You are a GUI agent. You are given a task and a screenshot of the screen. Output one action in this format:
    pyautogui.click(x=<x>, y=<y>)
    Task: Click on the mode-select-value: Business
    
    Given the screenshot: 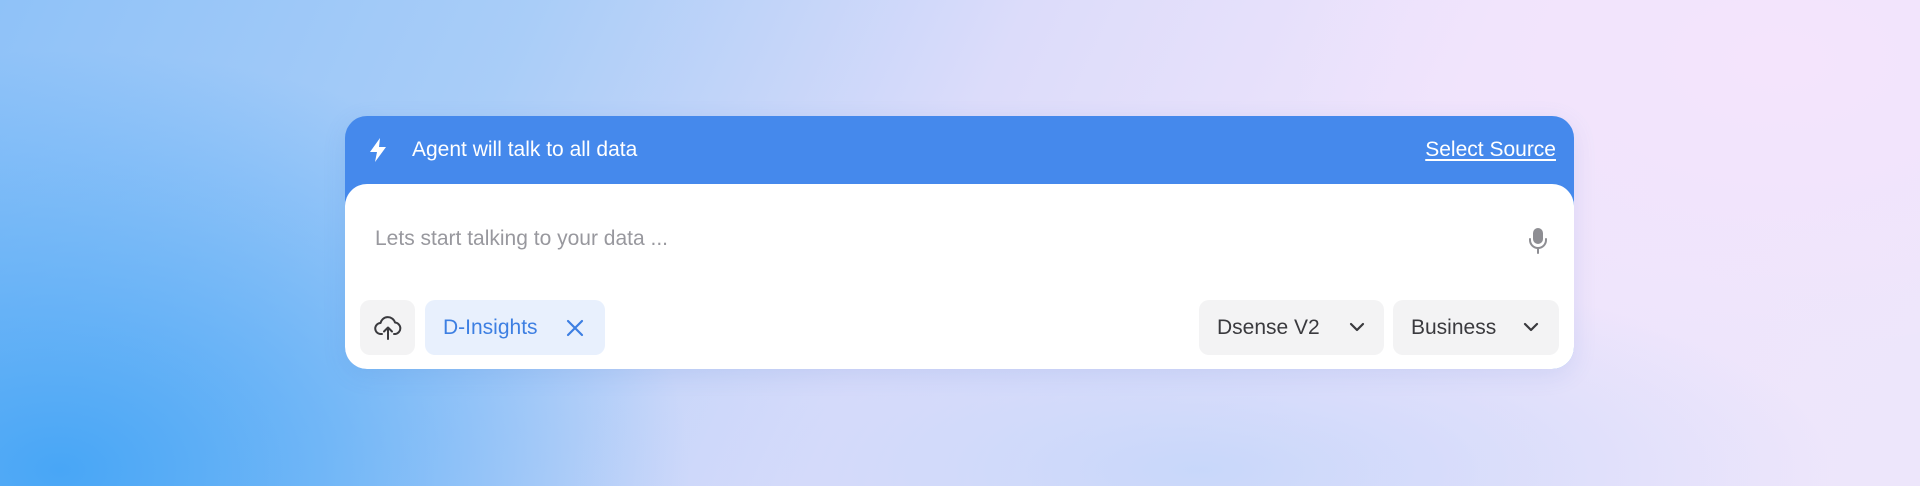 What is the action you would take?
    pyautogui.click(x=1454, y=327)
    